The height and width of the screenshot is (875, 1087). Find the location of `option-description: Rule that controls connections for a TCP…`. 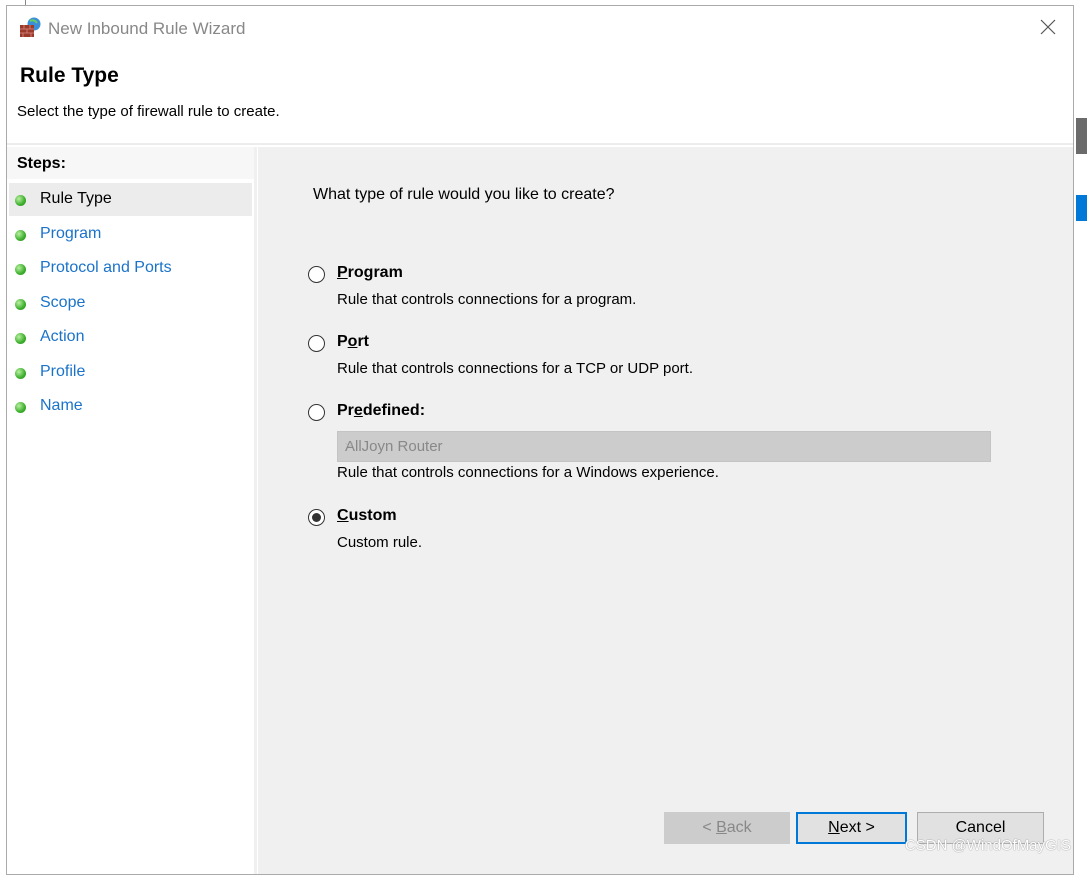

option-description: Rule that controls connections for a TCP… is located at coordinates (515, 368).